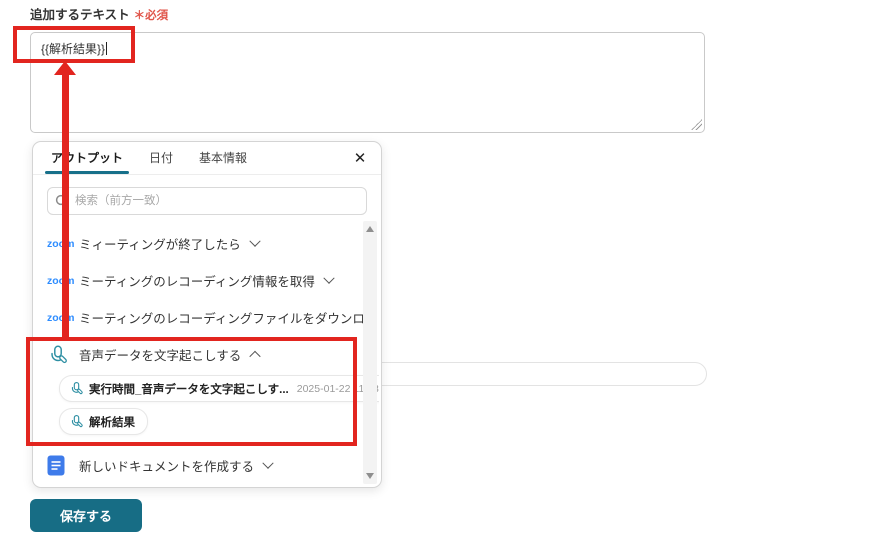 The height and width of the screenshot is (535, 883). What do you see at coordinates (107, 48) in the screenshot?
I see `text-caret` at bounding box center [107, 48].